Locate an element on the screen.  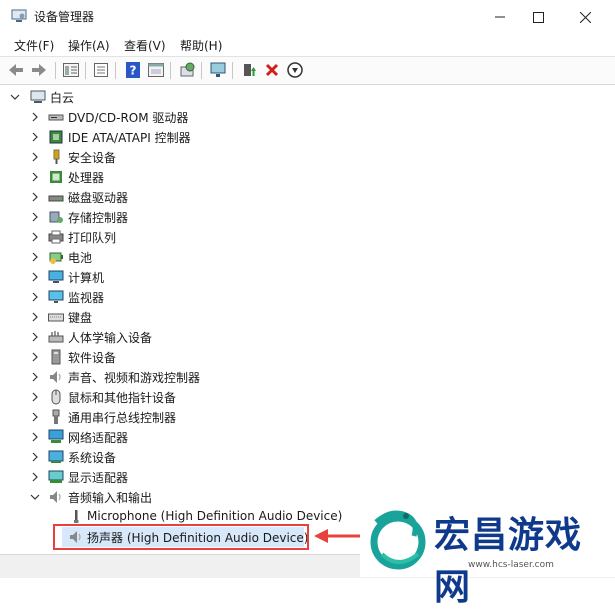
tree-category-computer: 计算机 is located at coordinates (150, 277).